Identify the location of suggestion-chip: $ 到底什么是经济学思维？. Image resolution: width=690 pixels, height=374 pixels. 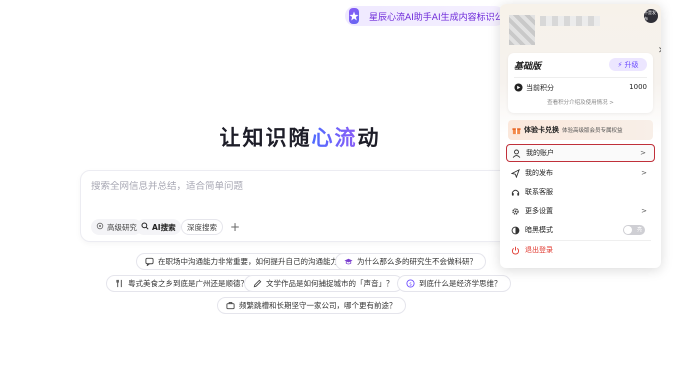
(454, 283).